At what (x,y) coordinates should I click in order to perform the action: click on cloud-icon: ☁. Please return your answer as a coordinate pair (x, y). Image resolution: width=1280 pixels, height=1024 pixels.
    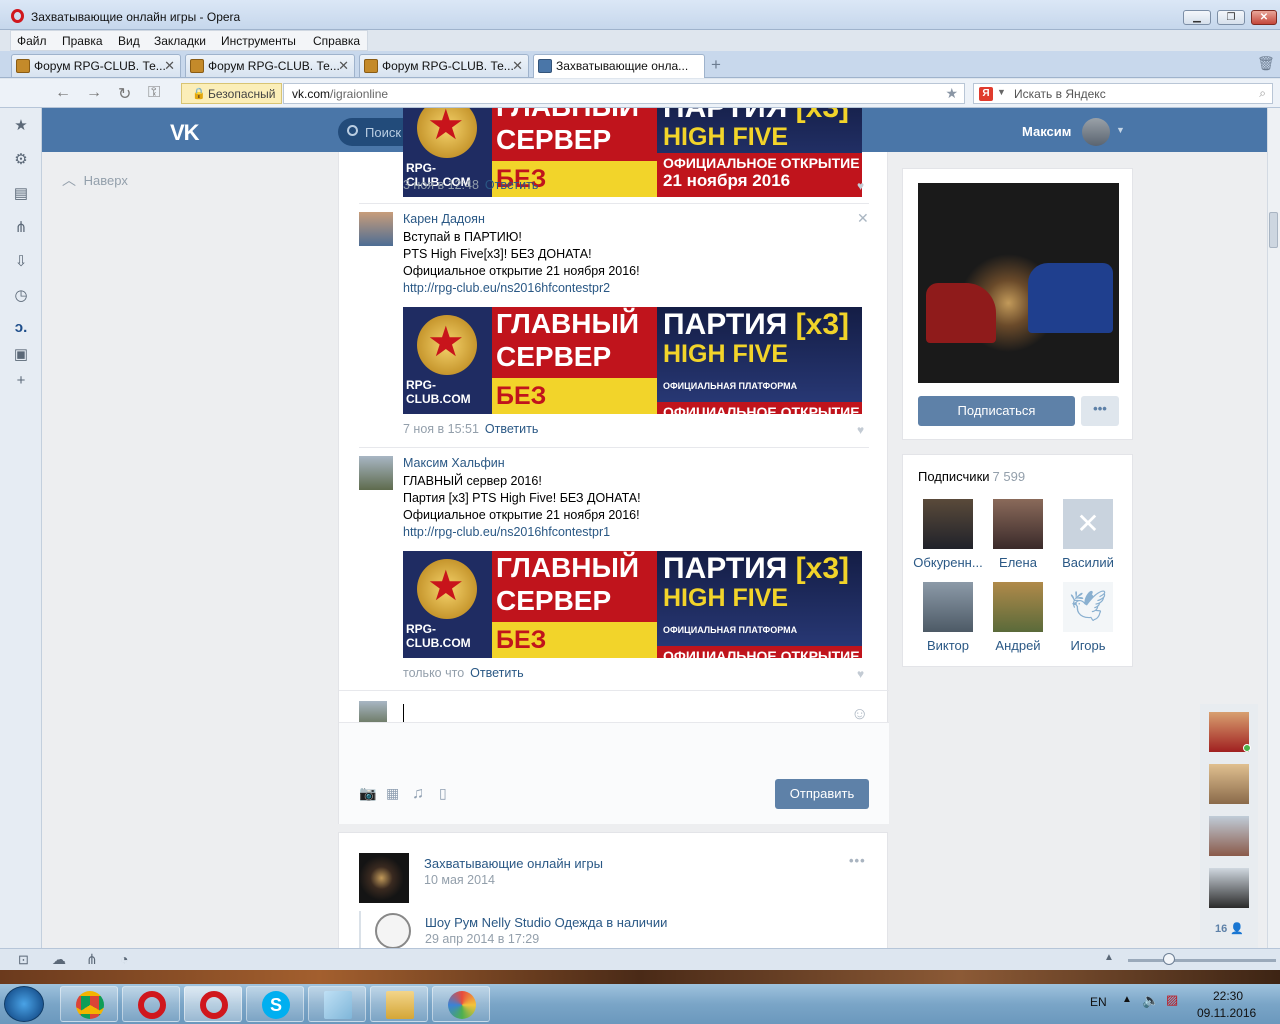
    Looking at the image, I should click on (59, 959).